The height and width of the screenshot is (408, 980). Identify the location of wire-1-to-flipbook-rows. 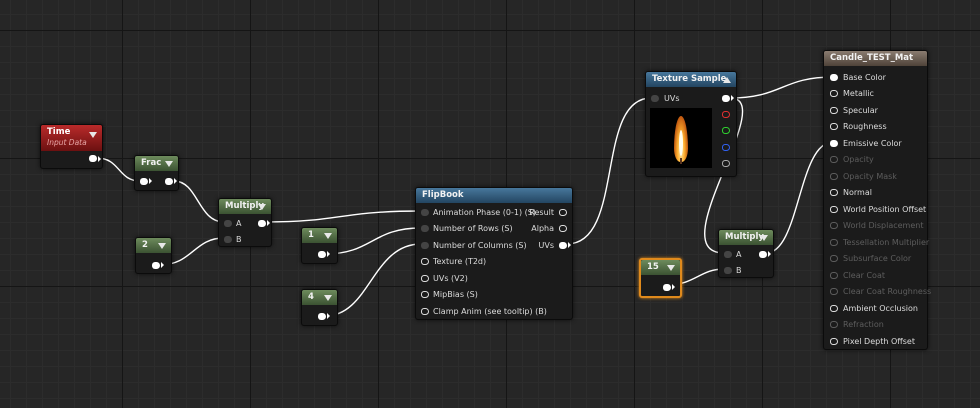
(373, 241).